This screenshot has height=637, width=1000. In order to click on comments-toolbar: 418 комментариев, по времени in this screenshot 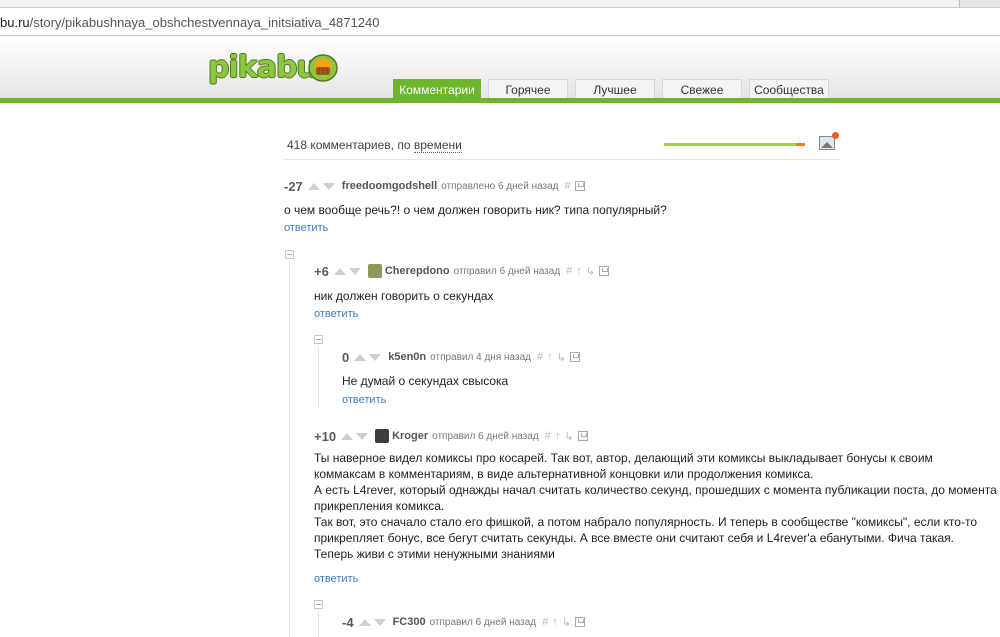, I will do `click(562, 146)`.